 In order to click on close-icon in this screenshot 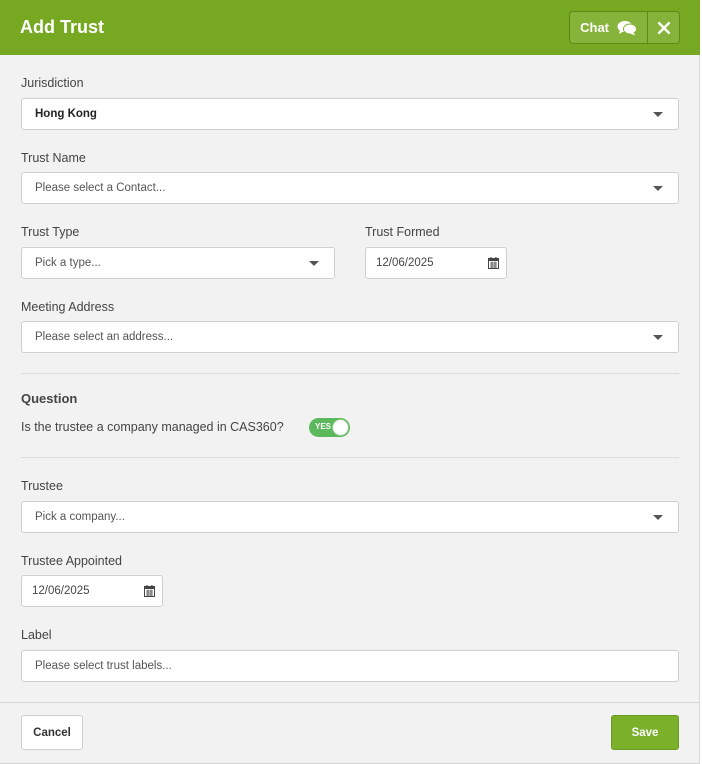, I will do `click(663, 27)`.